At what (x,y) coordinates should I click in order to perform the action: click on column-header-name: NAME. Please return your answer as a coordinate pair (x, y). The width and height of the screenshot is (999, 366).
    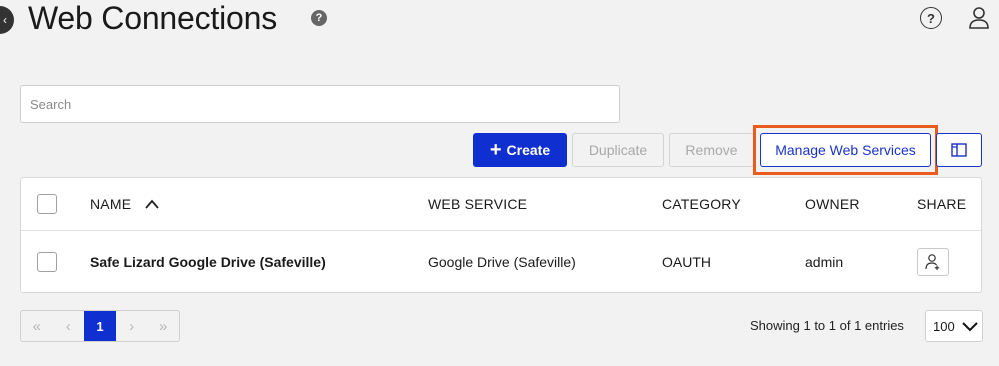
    Looking at the image, I should click on (125, 204).